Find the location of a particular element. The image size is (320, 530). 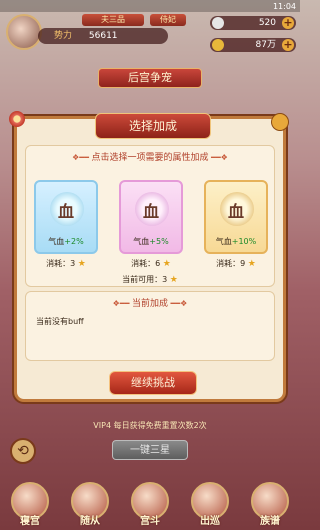

gold-resource: 87万 + is located at coordinates (253, 45).